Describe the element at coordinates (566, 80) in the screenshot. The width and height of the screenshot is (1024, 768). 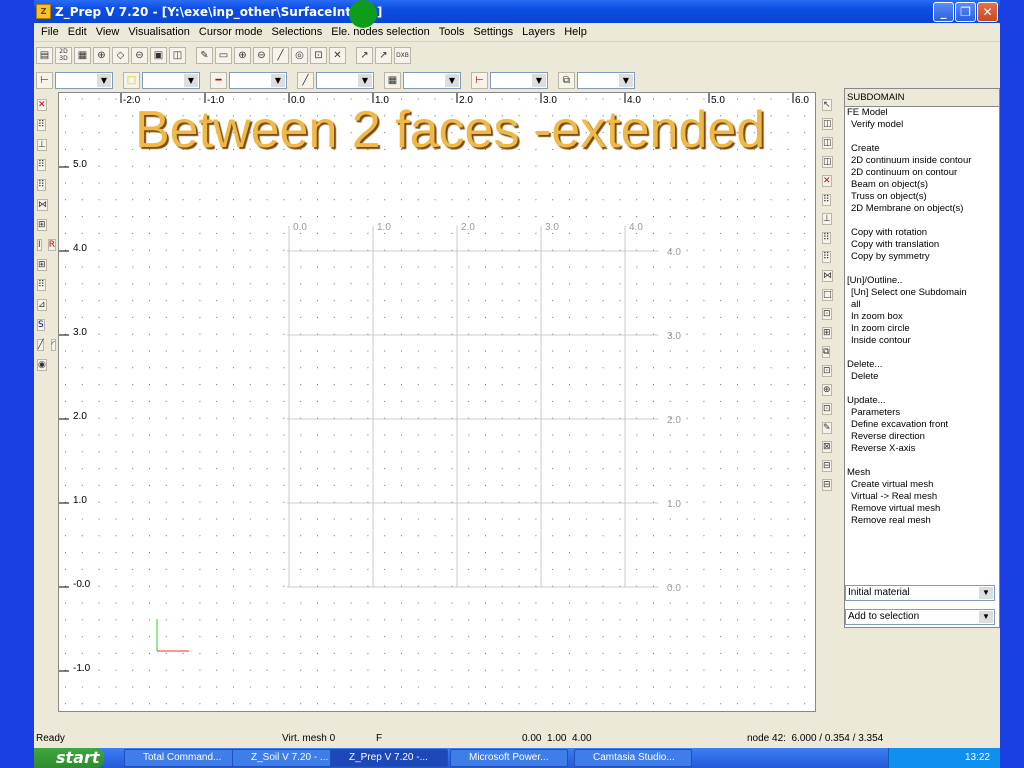
I see `copy-box-icon: ⧉` at that location.